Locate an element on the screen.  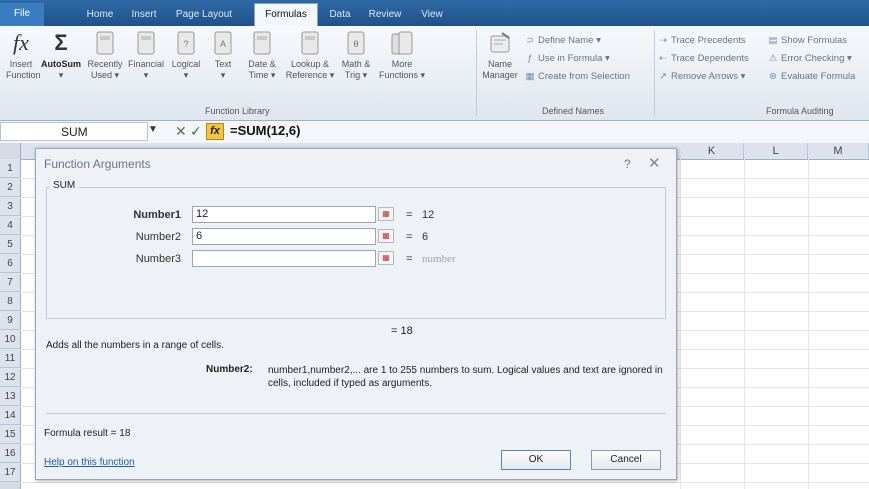
arg-result-number2: 6 is located at coordinates (425, 237).